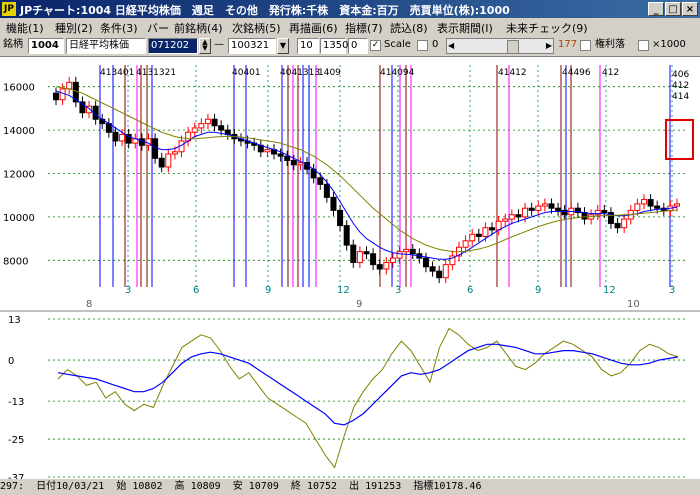  Describe the element at coordinates (46, 486) in the screenshot. I see `status-date-label: 日付` at that location.